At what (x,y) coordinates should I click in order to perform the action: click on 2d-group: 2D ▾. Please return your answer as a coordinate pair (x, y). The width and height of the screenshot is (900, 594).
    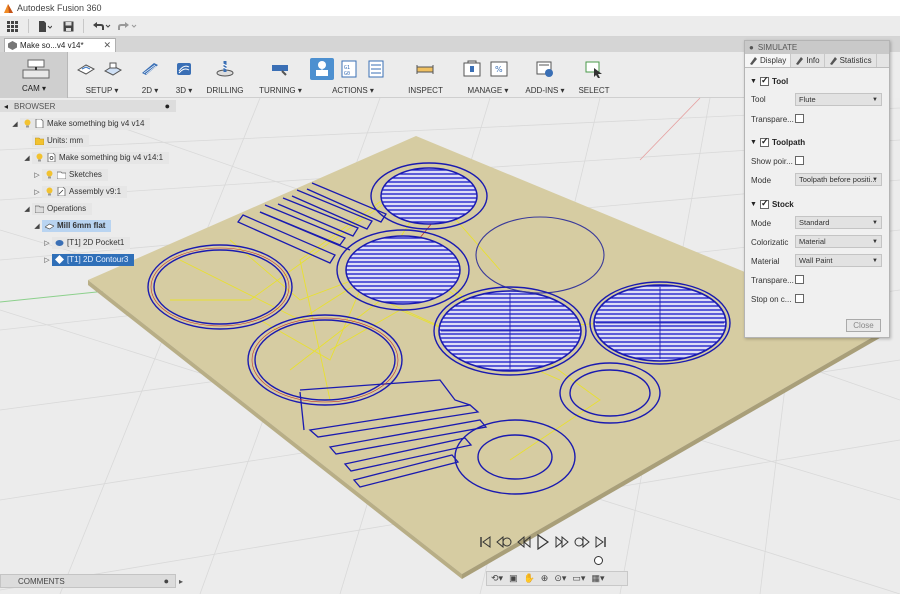
    Looking at the image, I should click on (150, 75).